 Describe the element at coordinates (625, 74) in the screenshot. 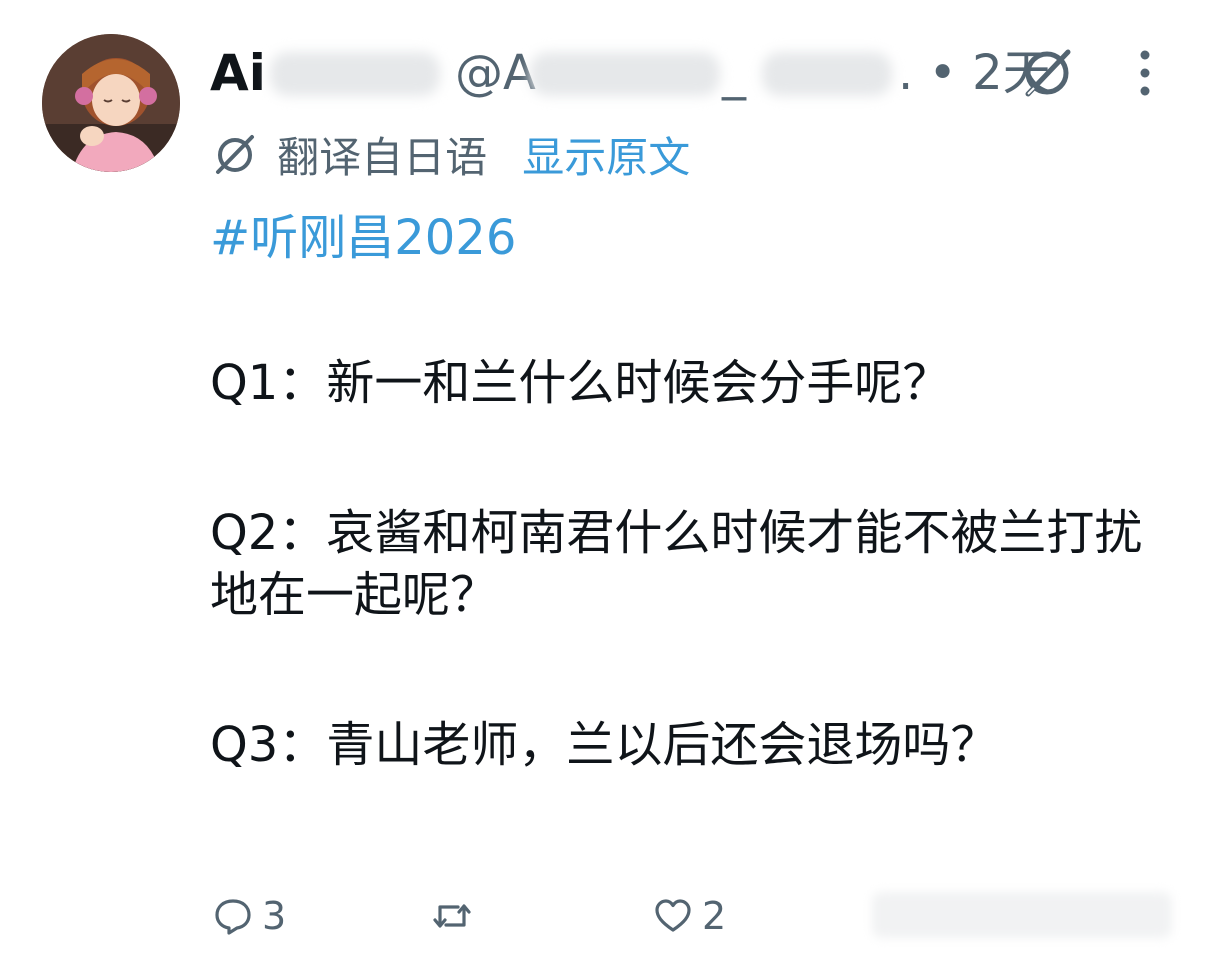

I see `blurred-handle` at that location.